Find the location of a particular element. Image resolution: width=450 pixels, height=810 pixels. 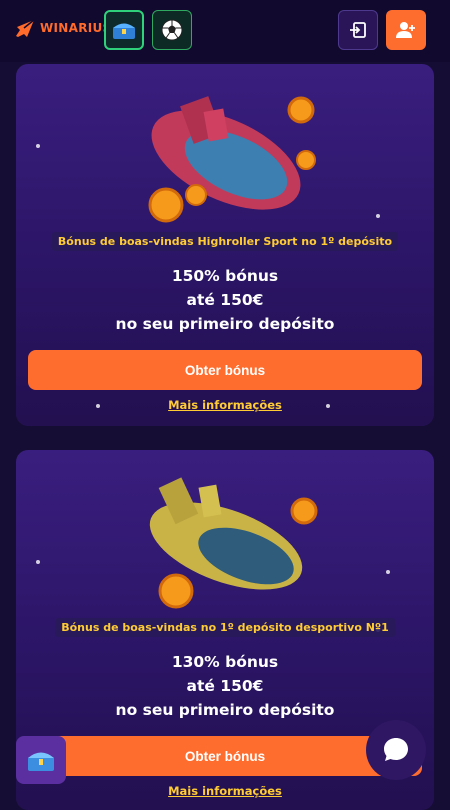

bonus-percent: 130% bónus is located at coordinates (225, 662).